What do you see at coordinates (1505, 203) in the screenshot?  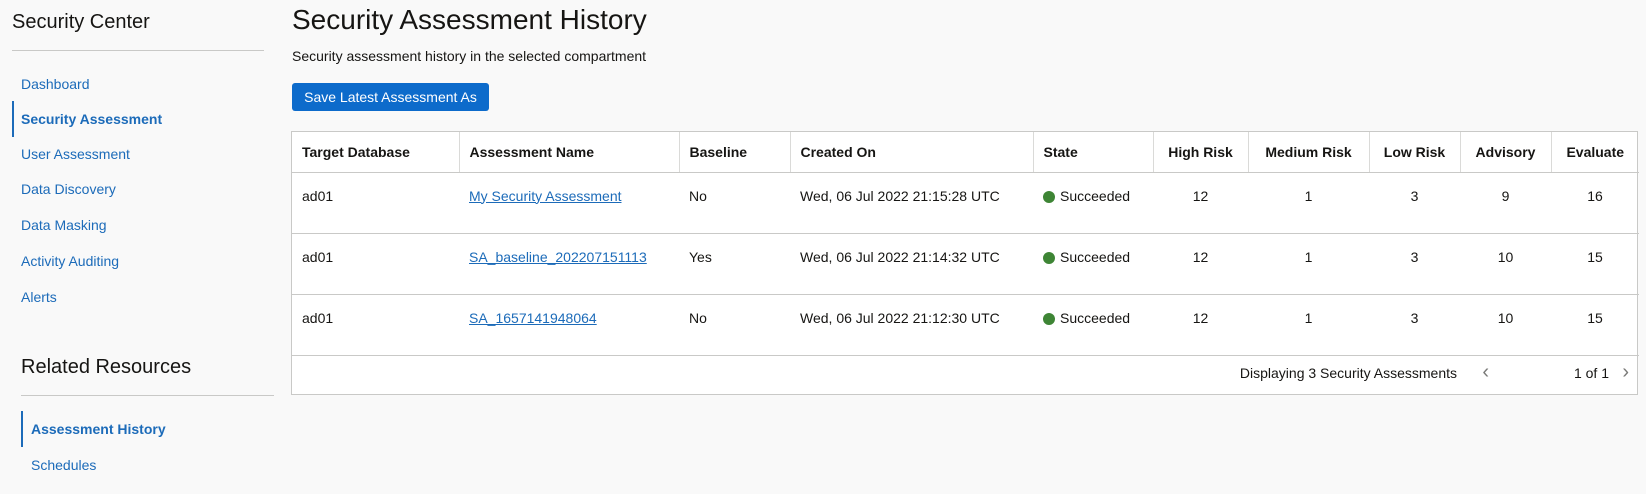 I see `cell-advisory: 9` at bounding box center [1505, 203].